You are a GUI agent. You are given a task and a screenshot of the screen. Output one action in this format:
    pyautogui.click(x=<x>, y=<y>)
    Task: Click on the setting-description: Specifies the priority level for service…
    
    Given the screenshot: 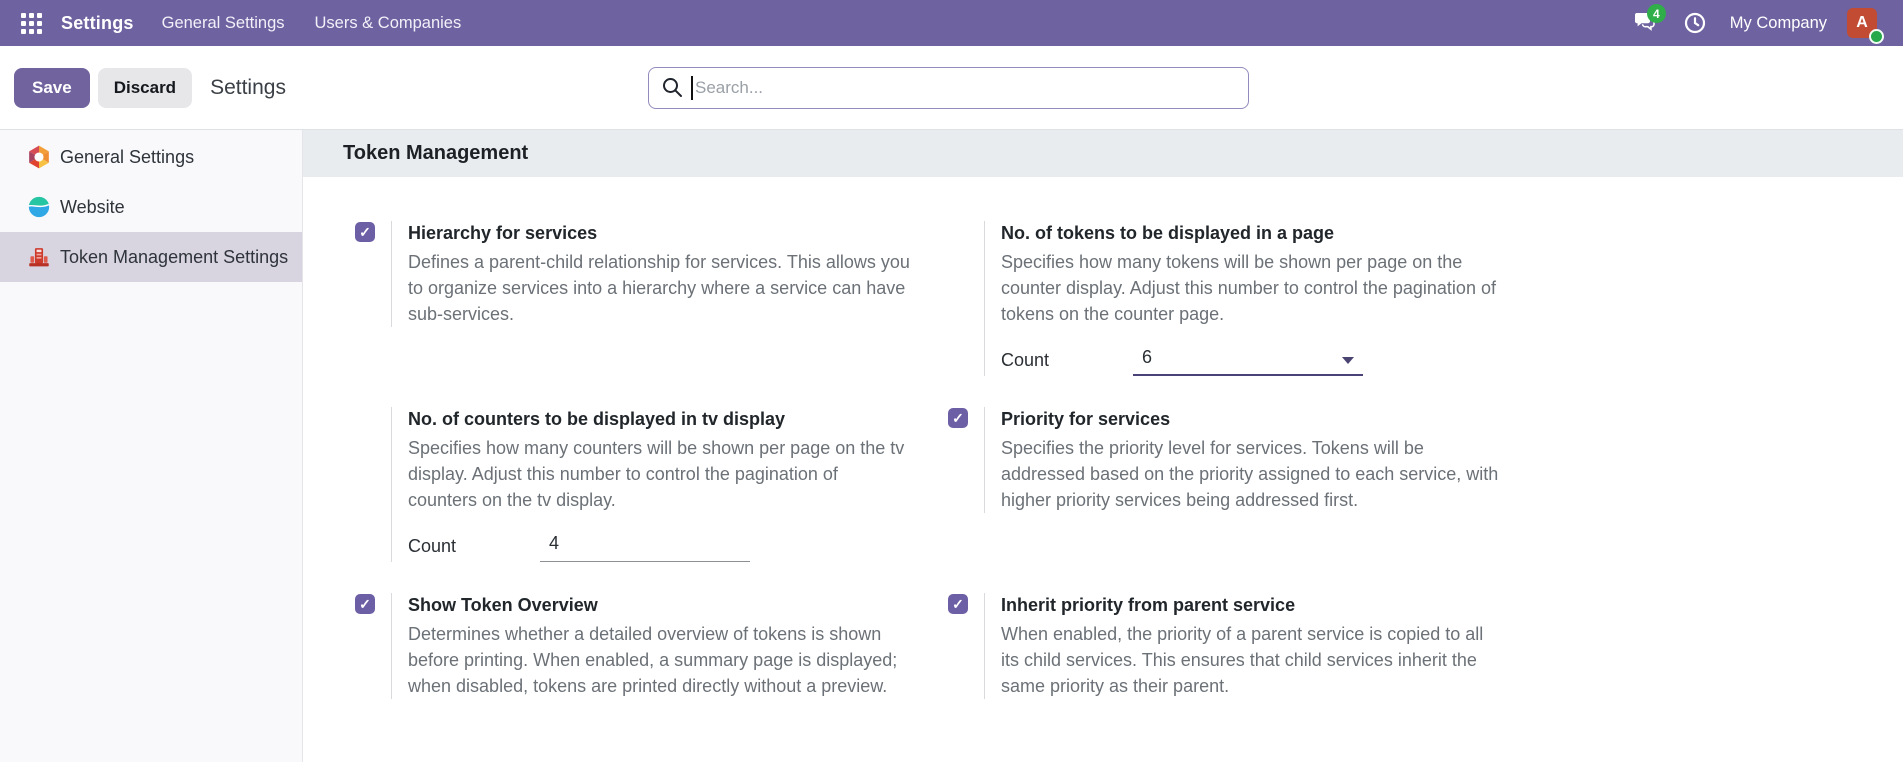 What is the action you would take?
    pyautogui.click(x=1250, y=474)
    